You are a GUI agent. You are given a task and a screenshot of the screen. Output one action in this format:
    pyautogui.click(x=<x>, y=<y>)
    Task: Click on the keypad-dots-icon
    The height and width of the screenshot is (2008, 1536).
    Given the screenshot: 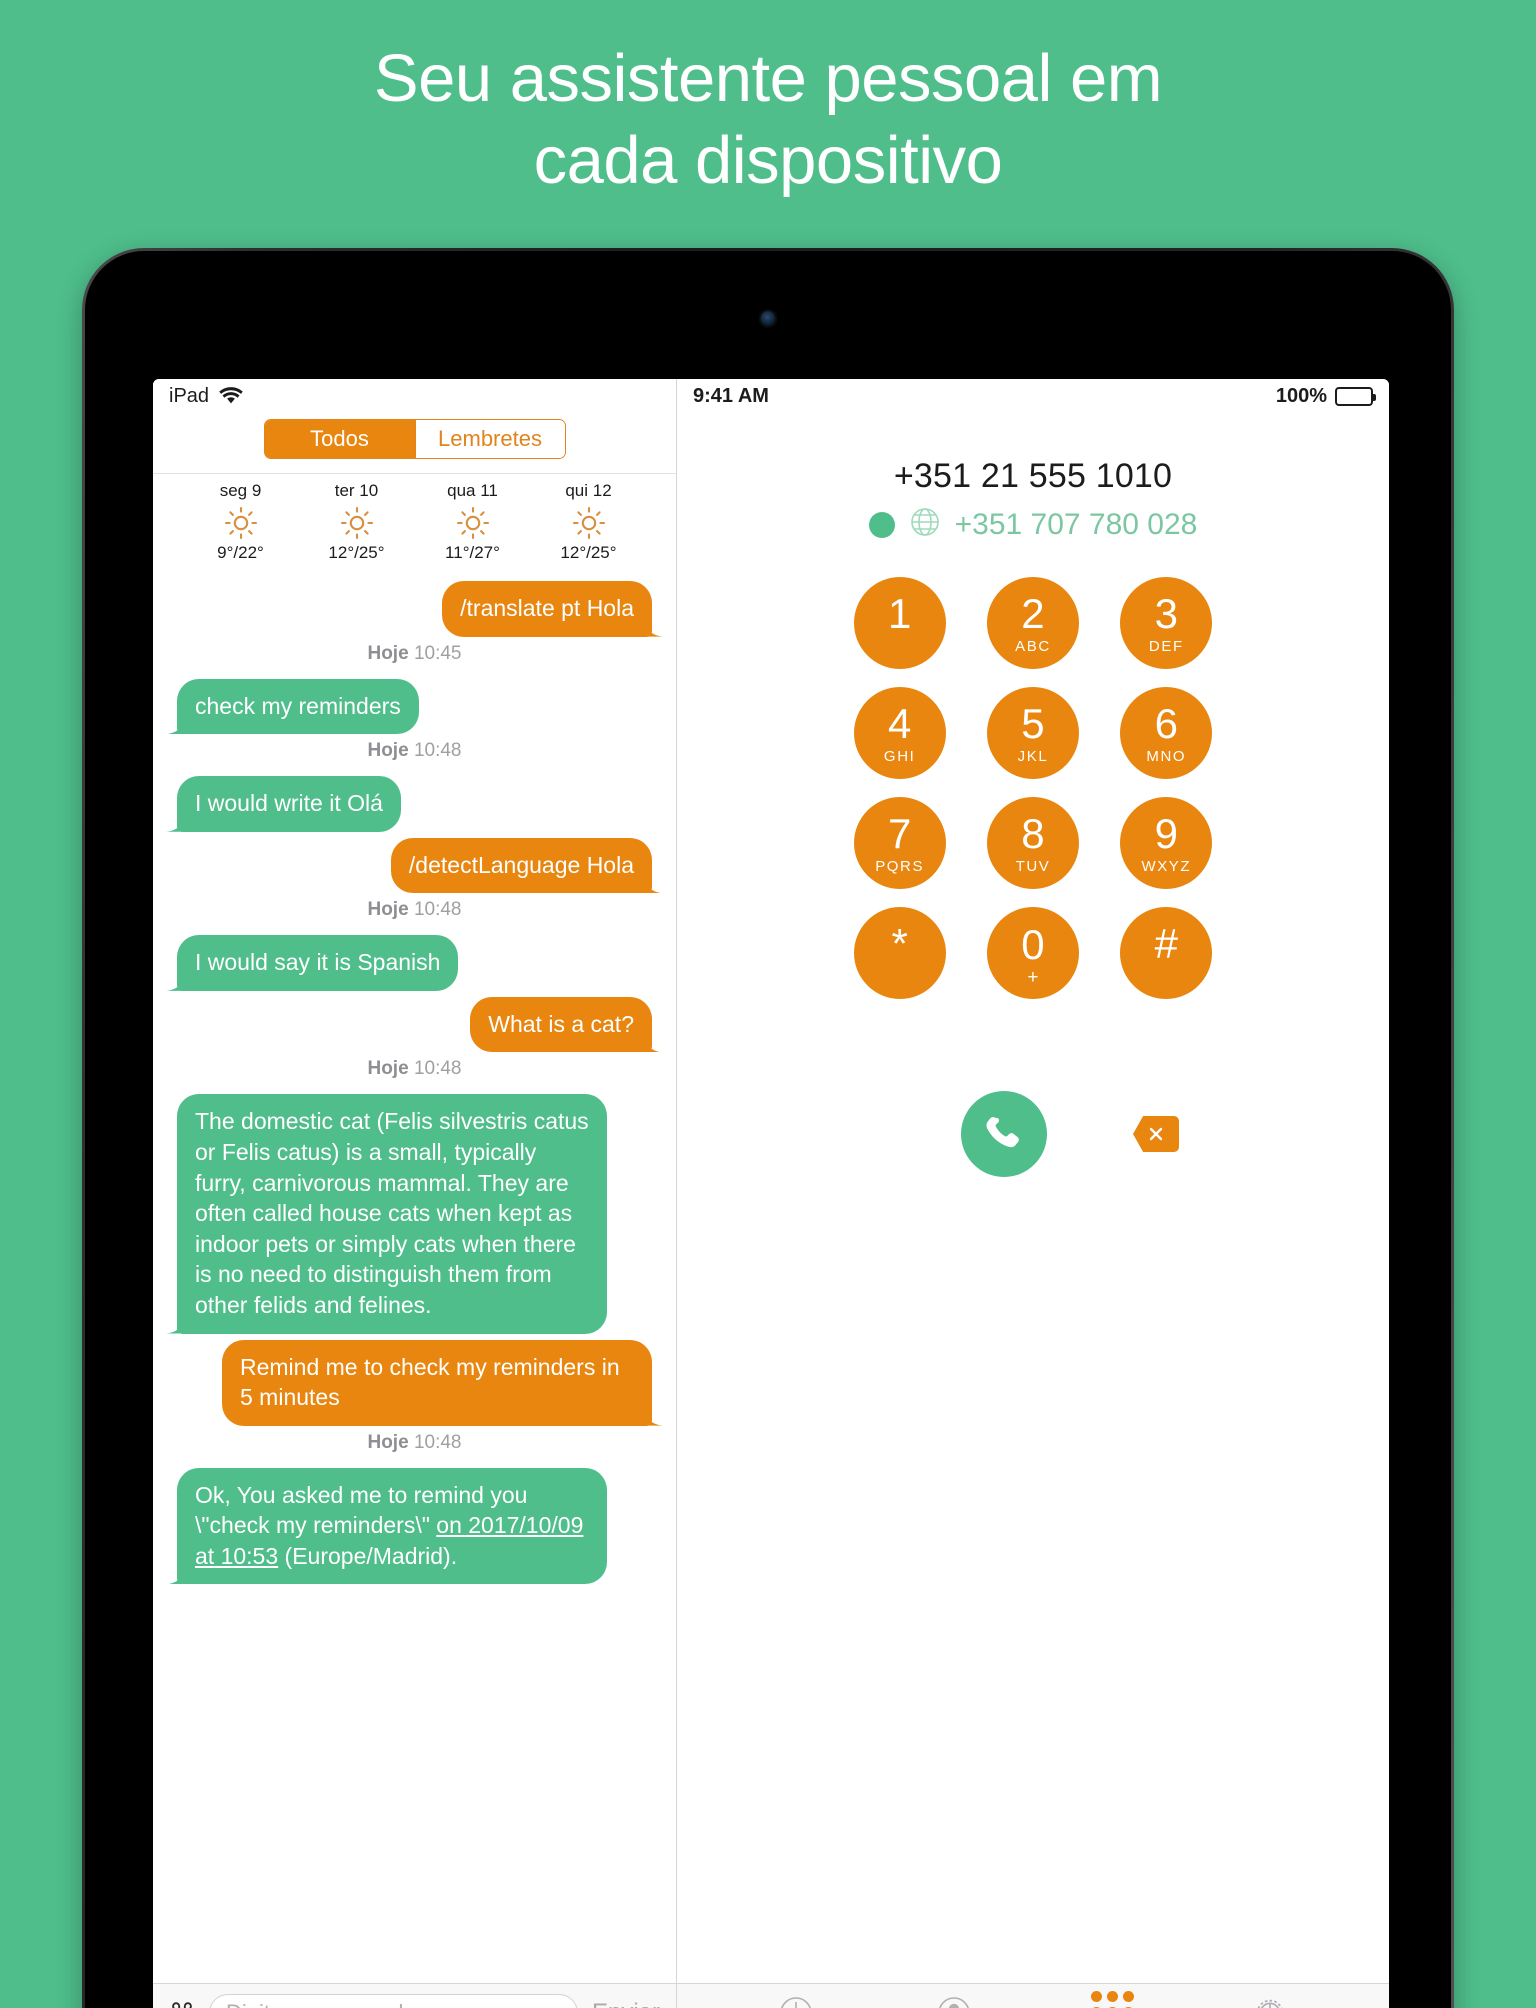 What is the action you would take?
    pyautogui.click(x=1112, y=1999)
    